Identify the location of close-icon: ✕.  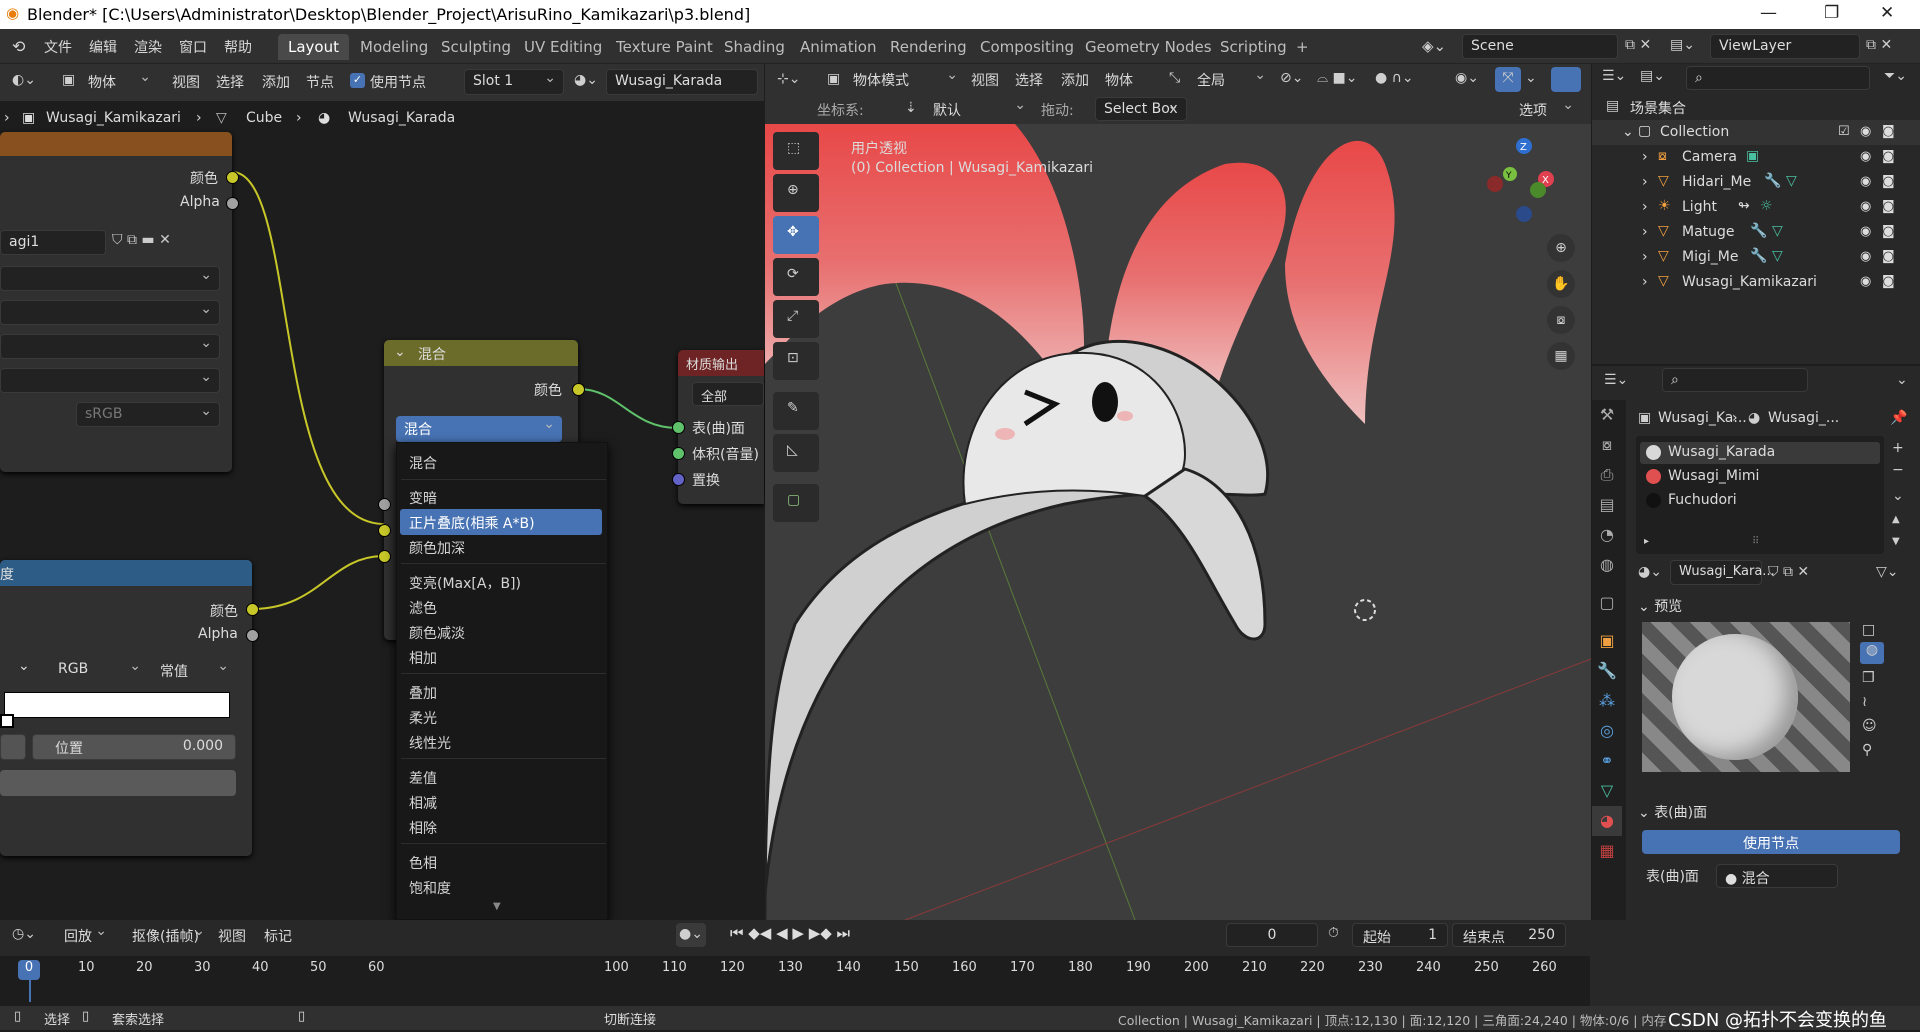
(1887, 13).